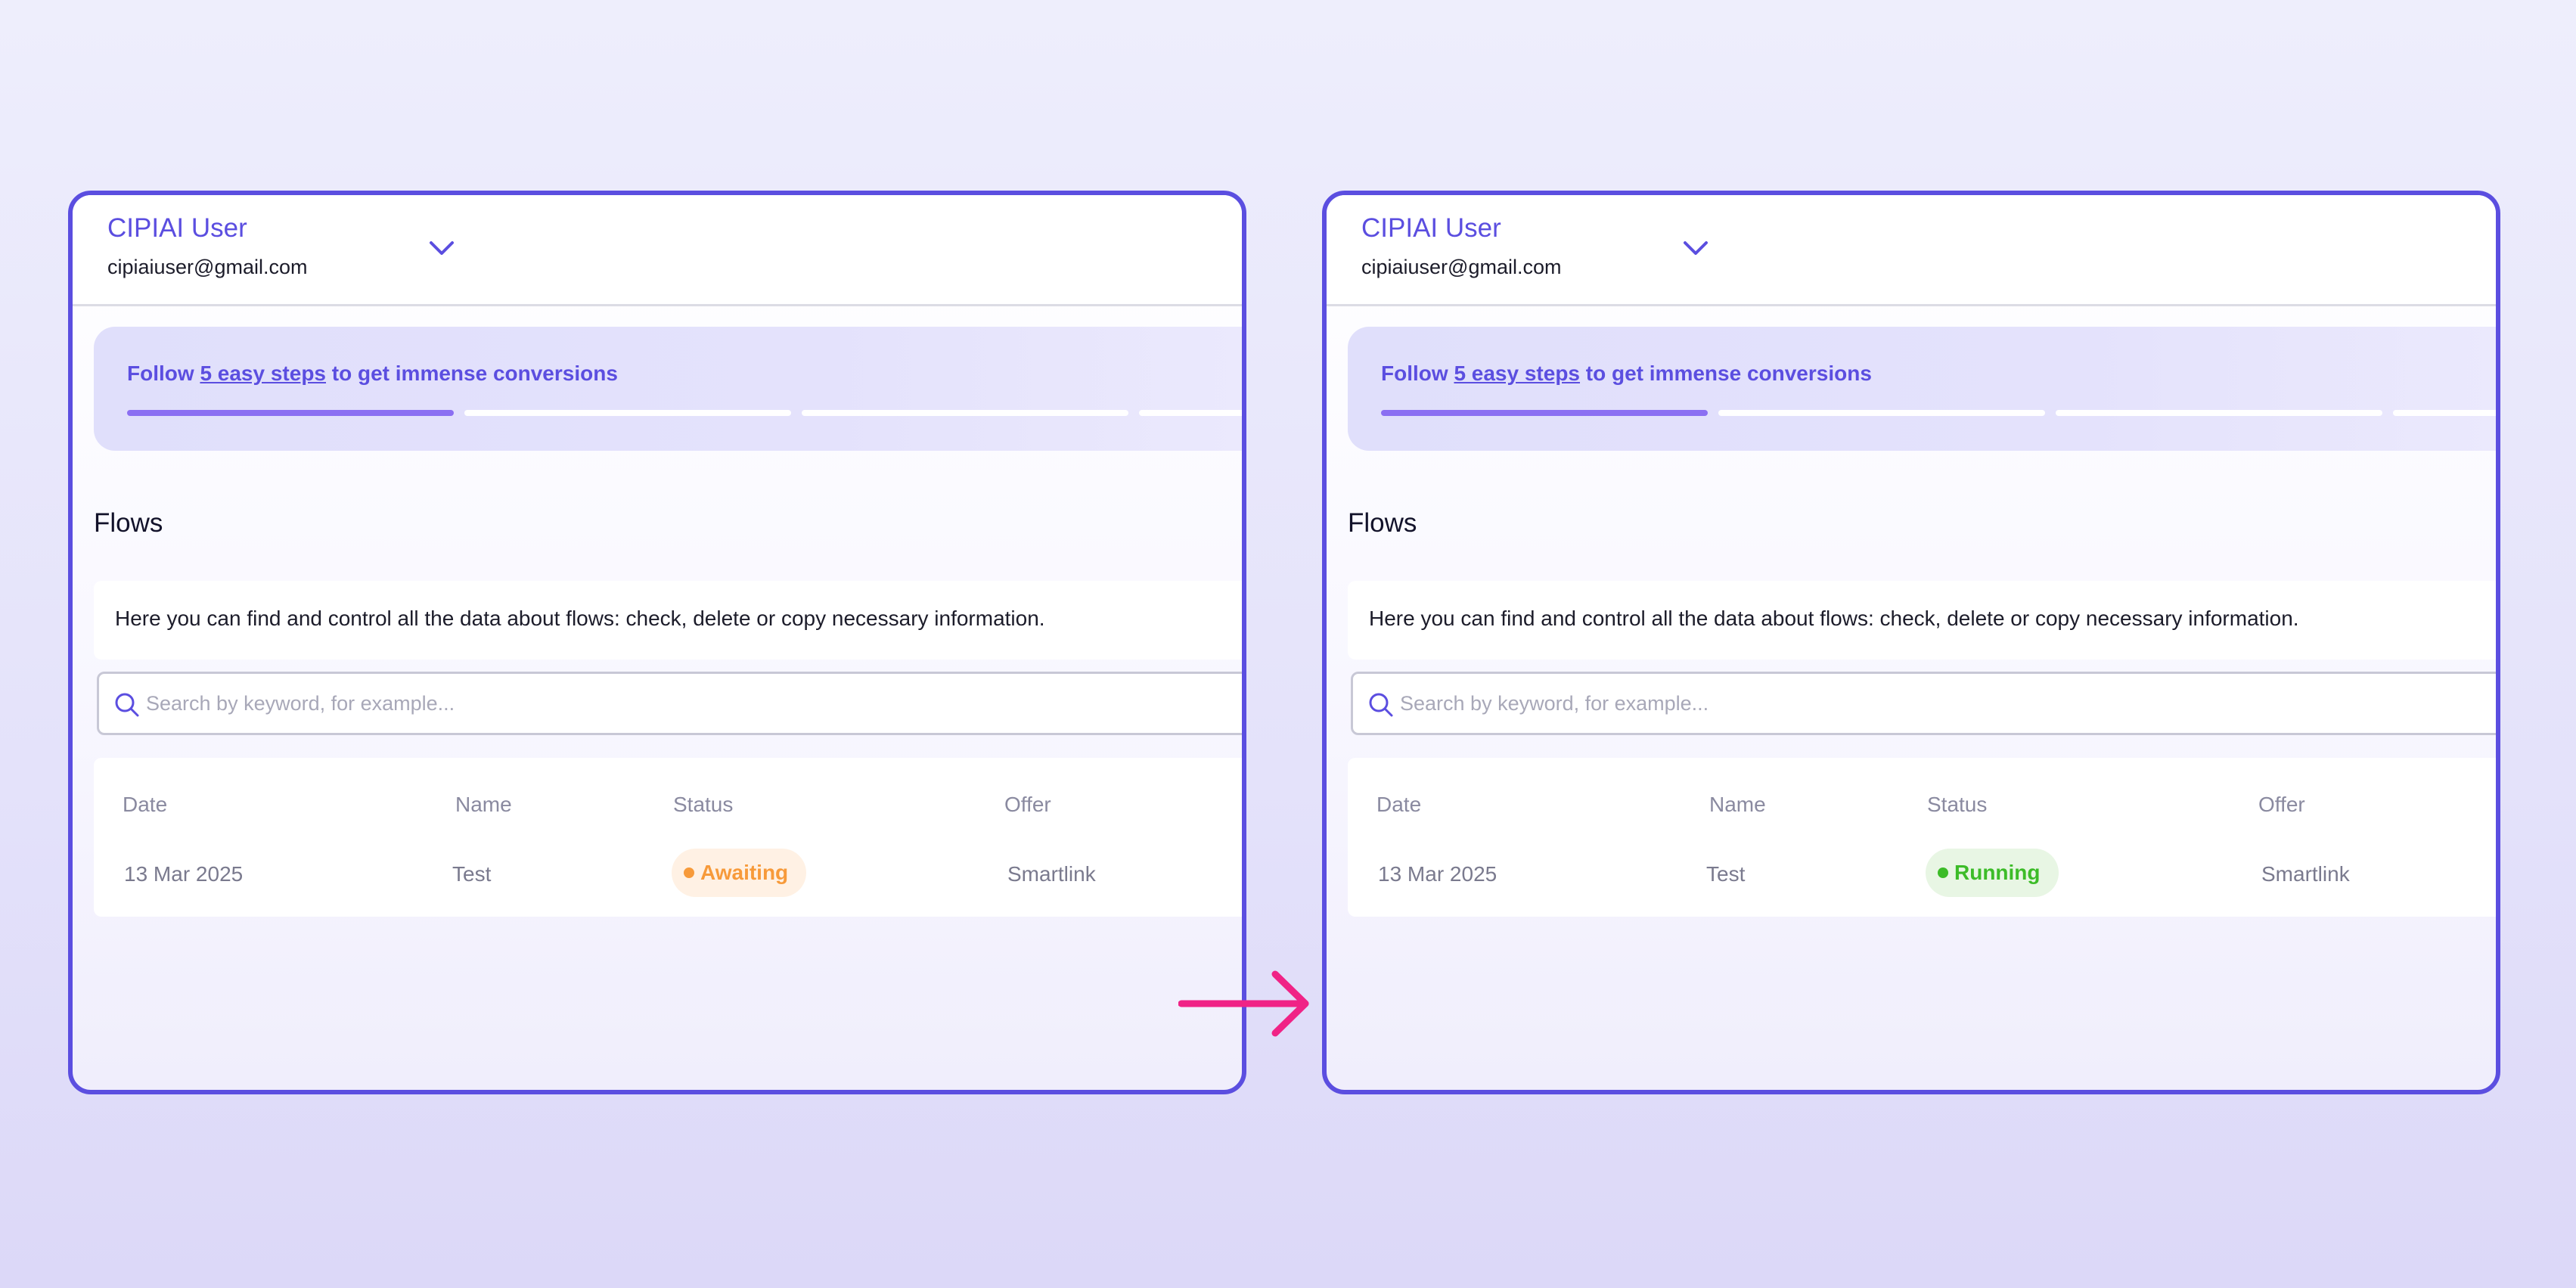 This screenshot has height=1288, width=2576. I want to click on status-badge: Awaiting, so click(739, 873).